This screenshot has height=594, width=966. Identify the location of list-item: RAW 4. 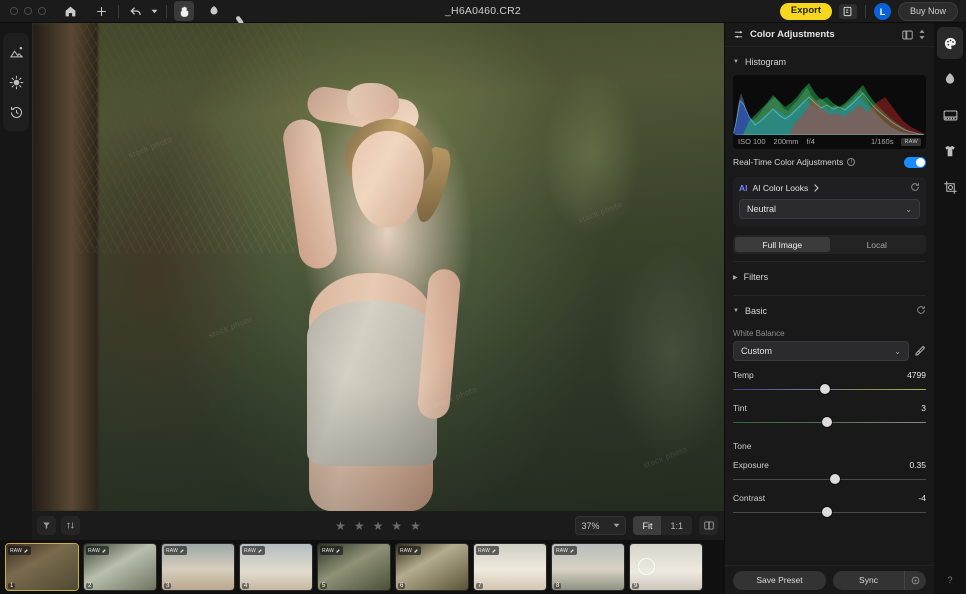
(276, 567).